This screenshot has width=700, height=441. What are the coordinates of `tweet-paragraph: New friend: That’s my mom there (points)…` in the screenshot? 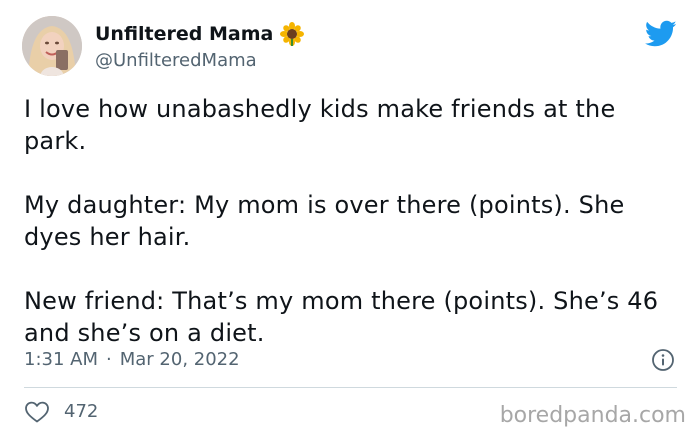 It's located at (341, 317).